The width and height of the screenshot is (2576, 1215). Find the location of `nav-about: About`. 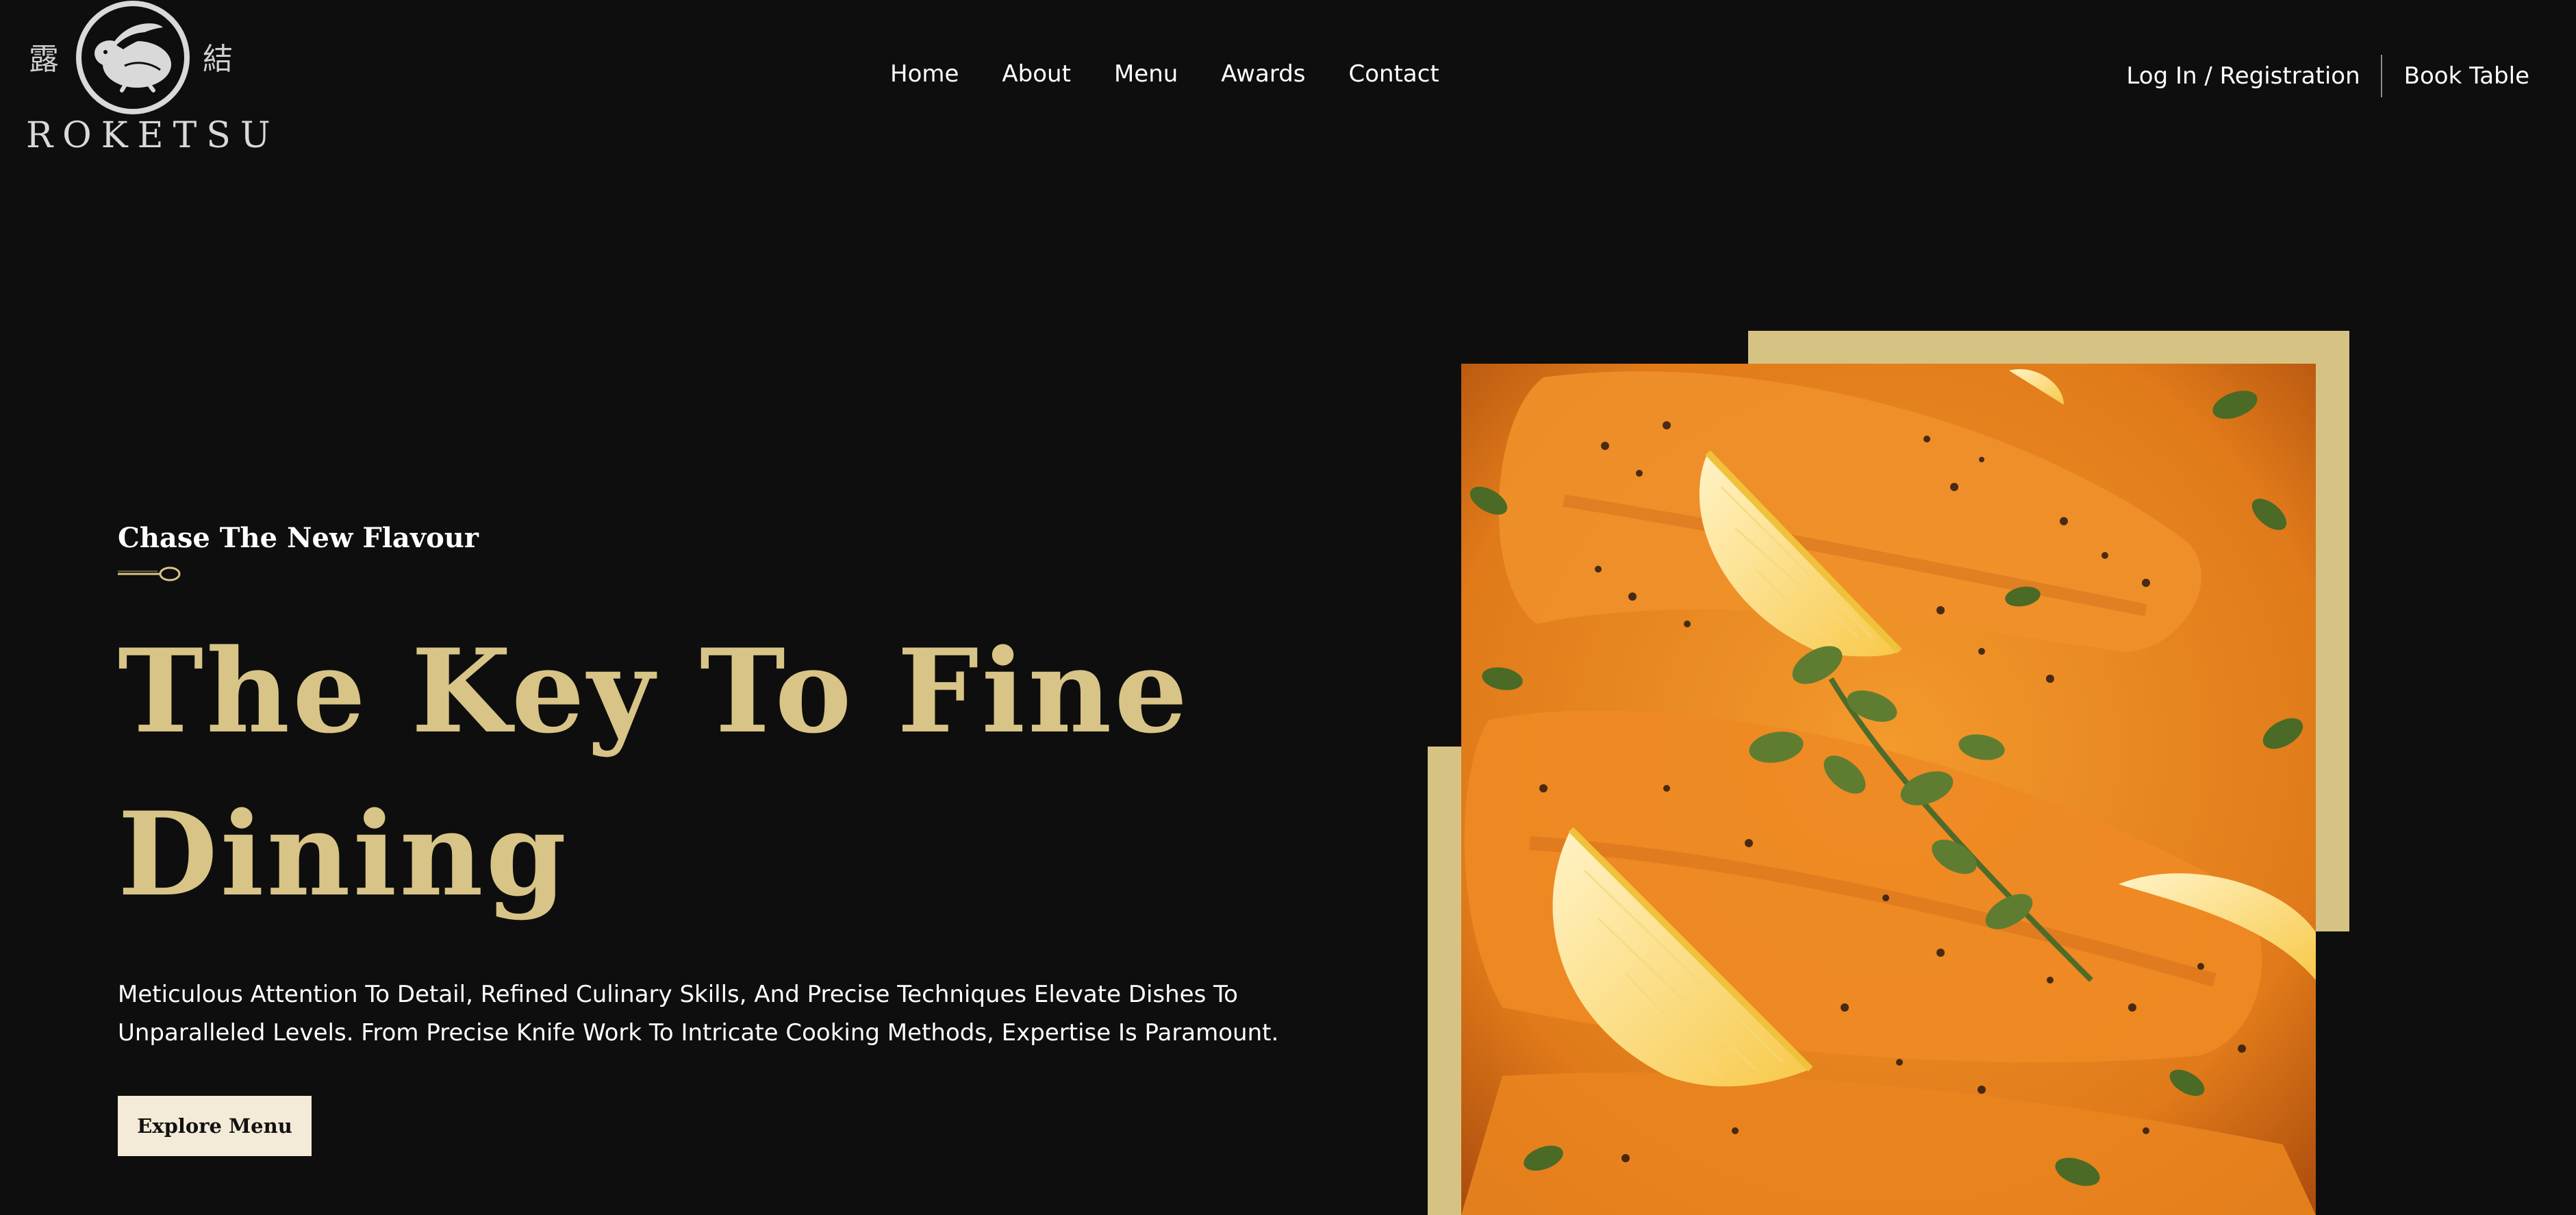

nav-about: About is located at coordinates (1036, 74).